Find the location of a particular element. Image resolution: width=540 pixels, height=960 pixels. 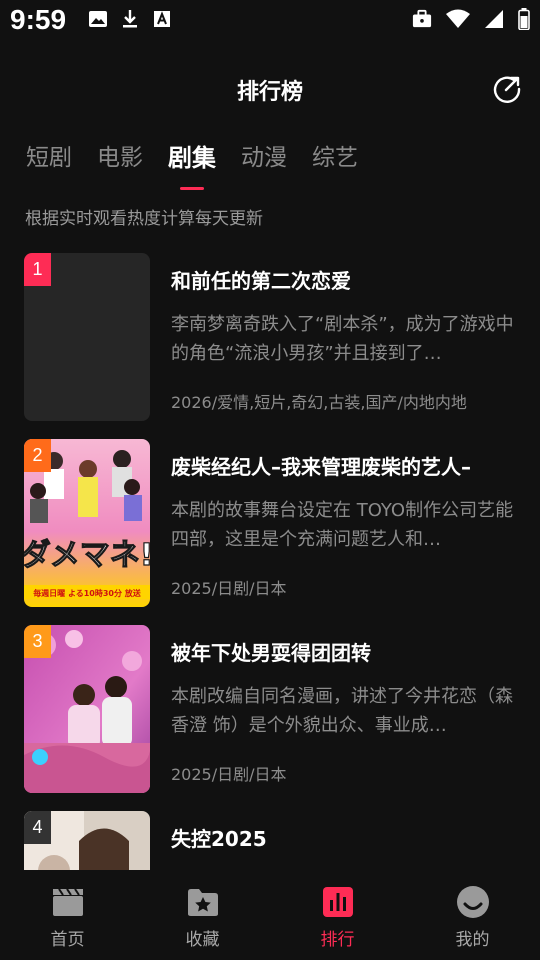

bottom-nav: 首页 收藏 排行 我的 is located at coordinates (270, 915).